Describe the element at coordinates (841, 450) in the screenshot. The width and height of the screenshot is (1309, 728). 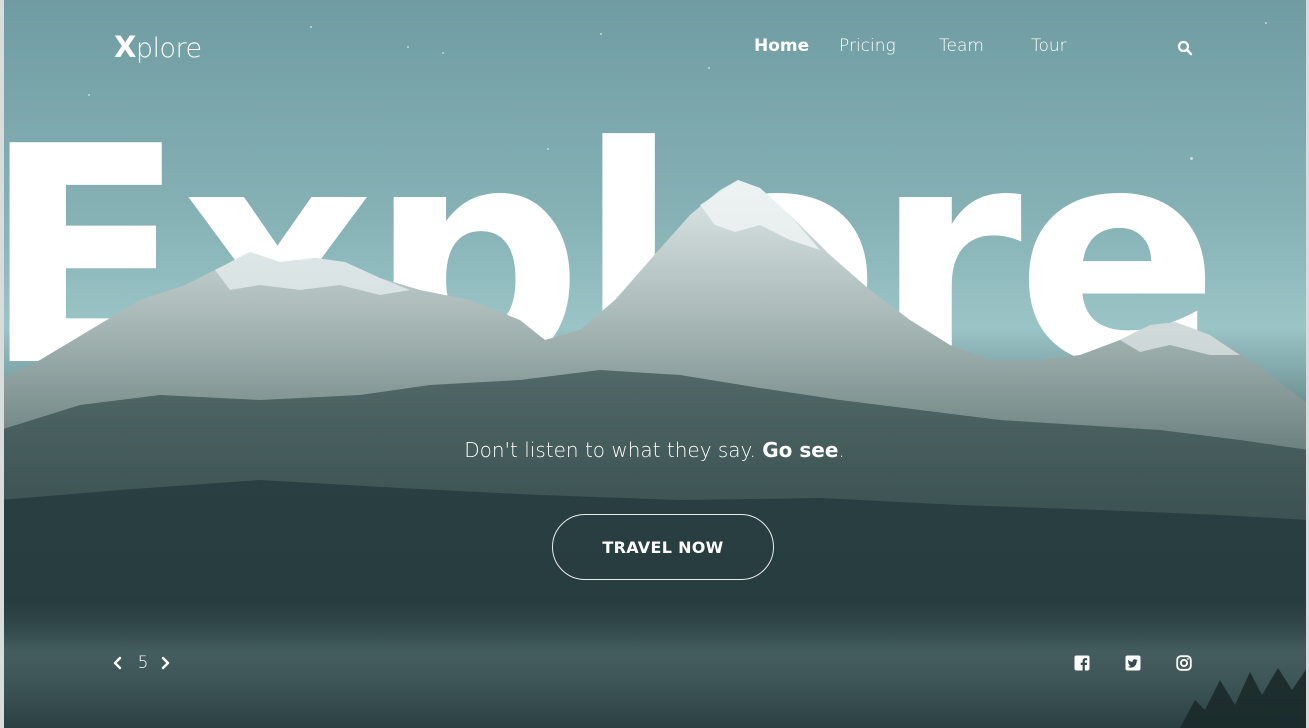
I see `tagline-end: .` at that location.